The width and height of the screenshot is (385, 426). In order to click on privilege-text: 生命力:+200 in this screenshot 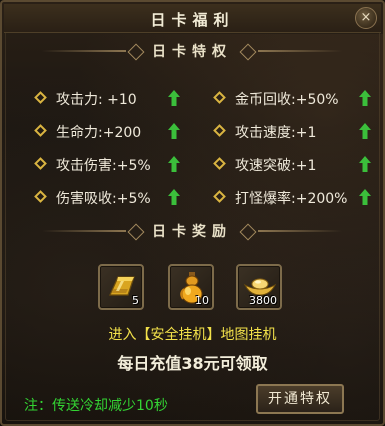, I will do `click(99, 133)`.